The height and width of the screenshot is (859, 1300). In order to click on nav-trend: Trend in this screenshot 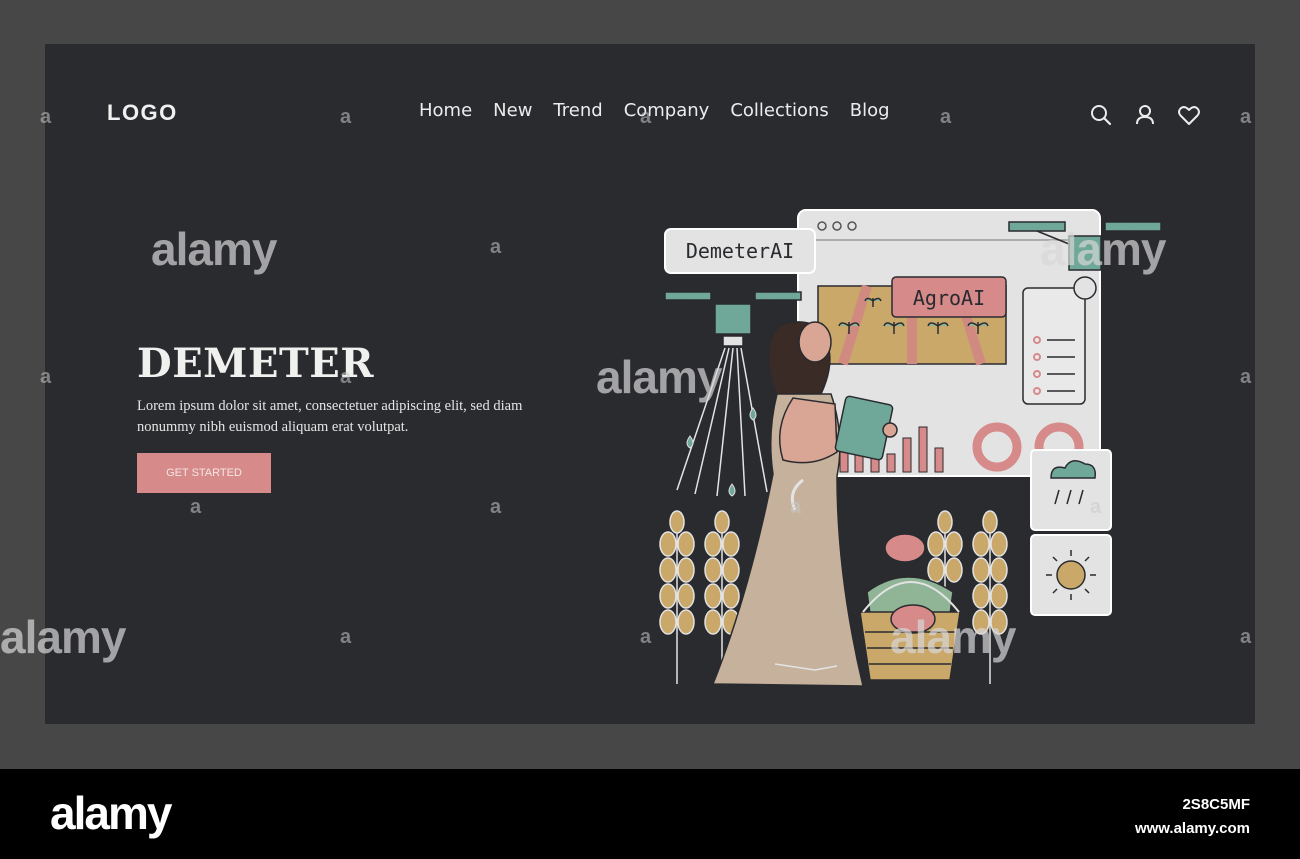, I will do `click(577, 110)`.